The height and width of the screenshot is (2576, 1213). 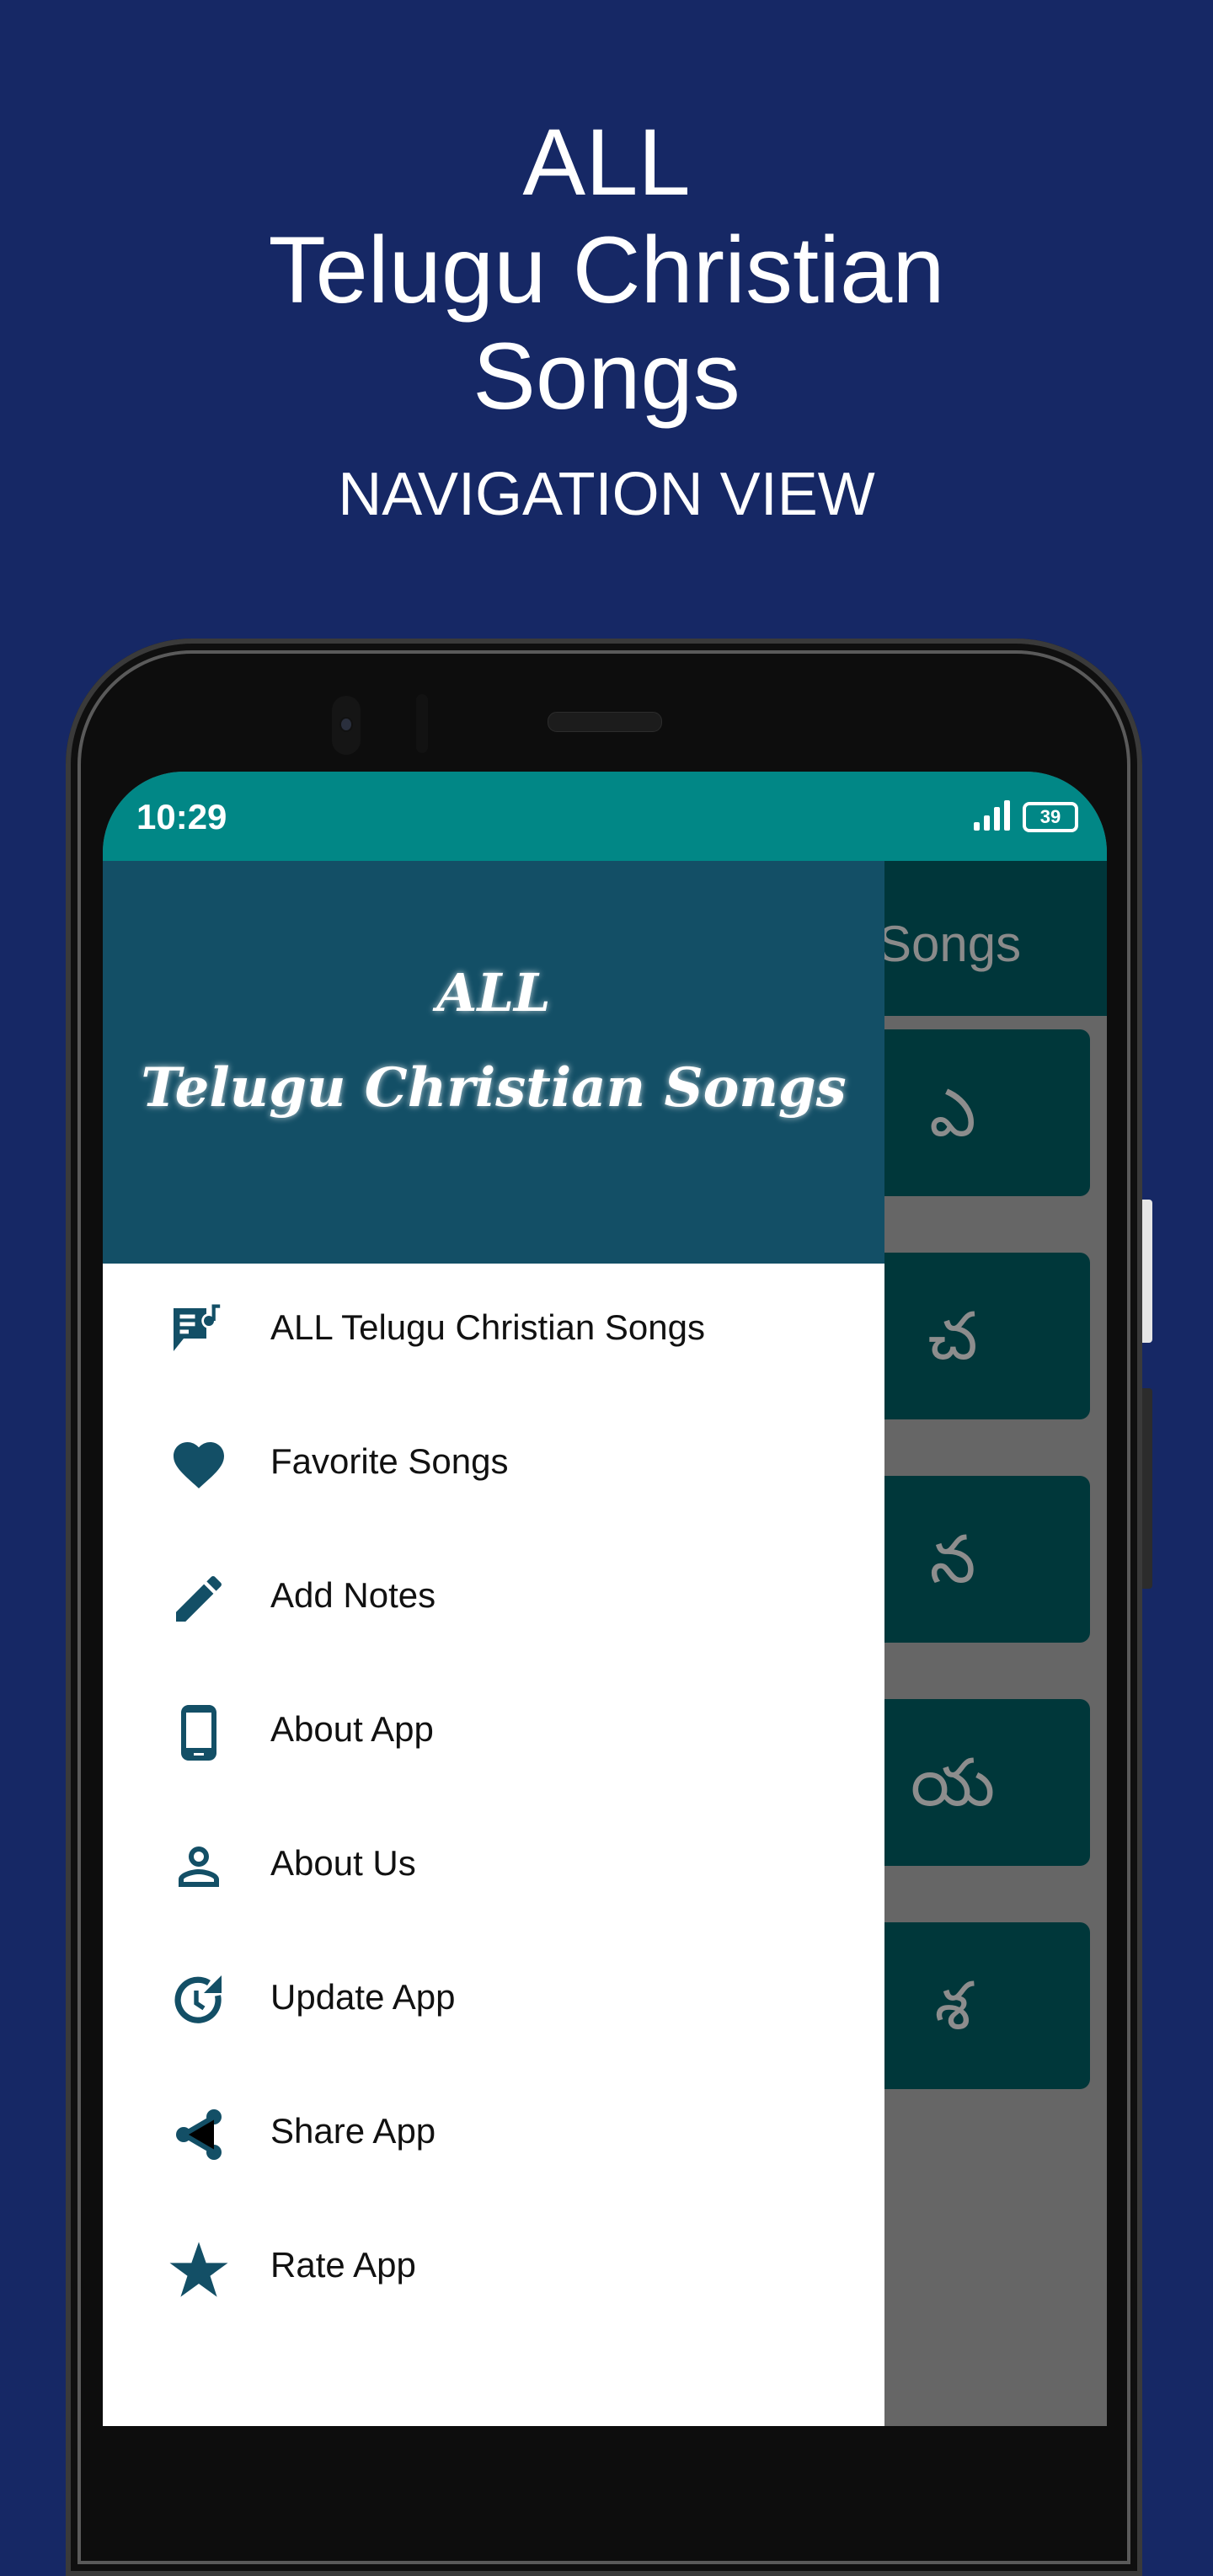 I want to click on share-icon, so click(x=198, y=2134).